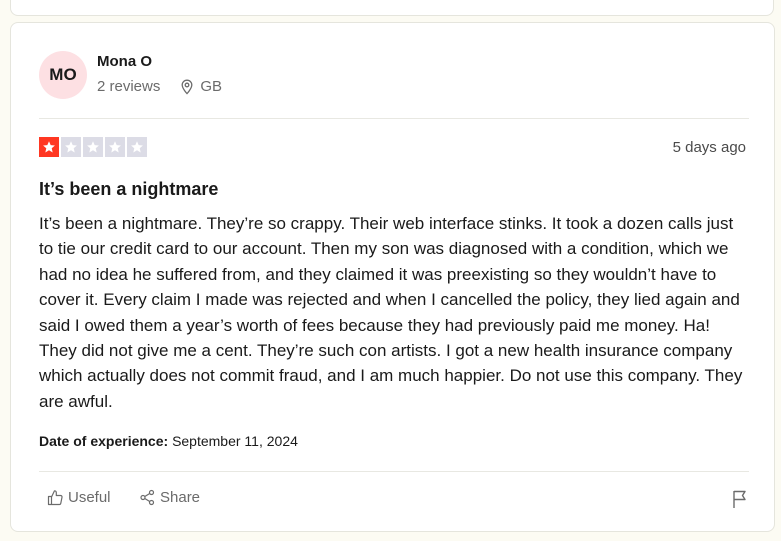 The image size is (781, 541). What do you see at coordinates (124, 61) in the screenshot?
I see `reviewer-name: Mona O` at bounding box center [124, 61].